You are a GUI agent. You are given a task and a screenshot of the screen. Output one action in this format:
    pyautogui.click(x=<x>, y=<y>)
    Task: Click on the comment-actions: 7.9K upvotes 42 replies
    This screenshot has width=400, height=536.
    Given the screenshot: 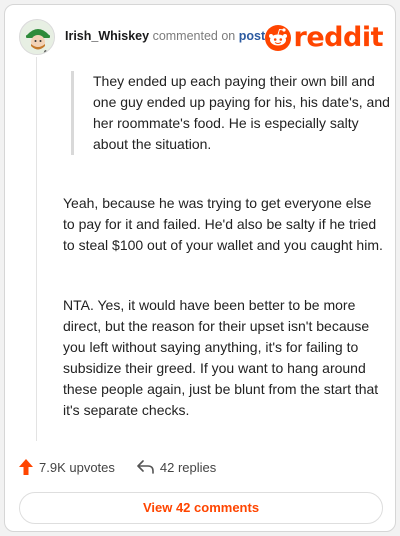 What is the action you would take?
    pyautogui.click(x=201, y=467)
    